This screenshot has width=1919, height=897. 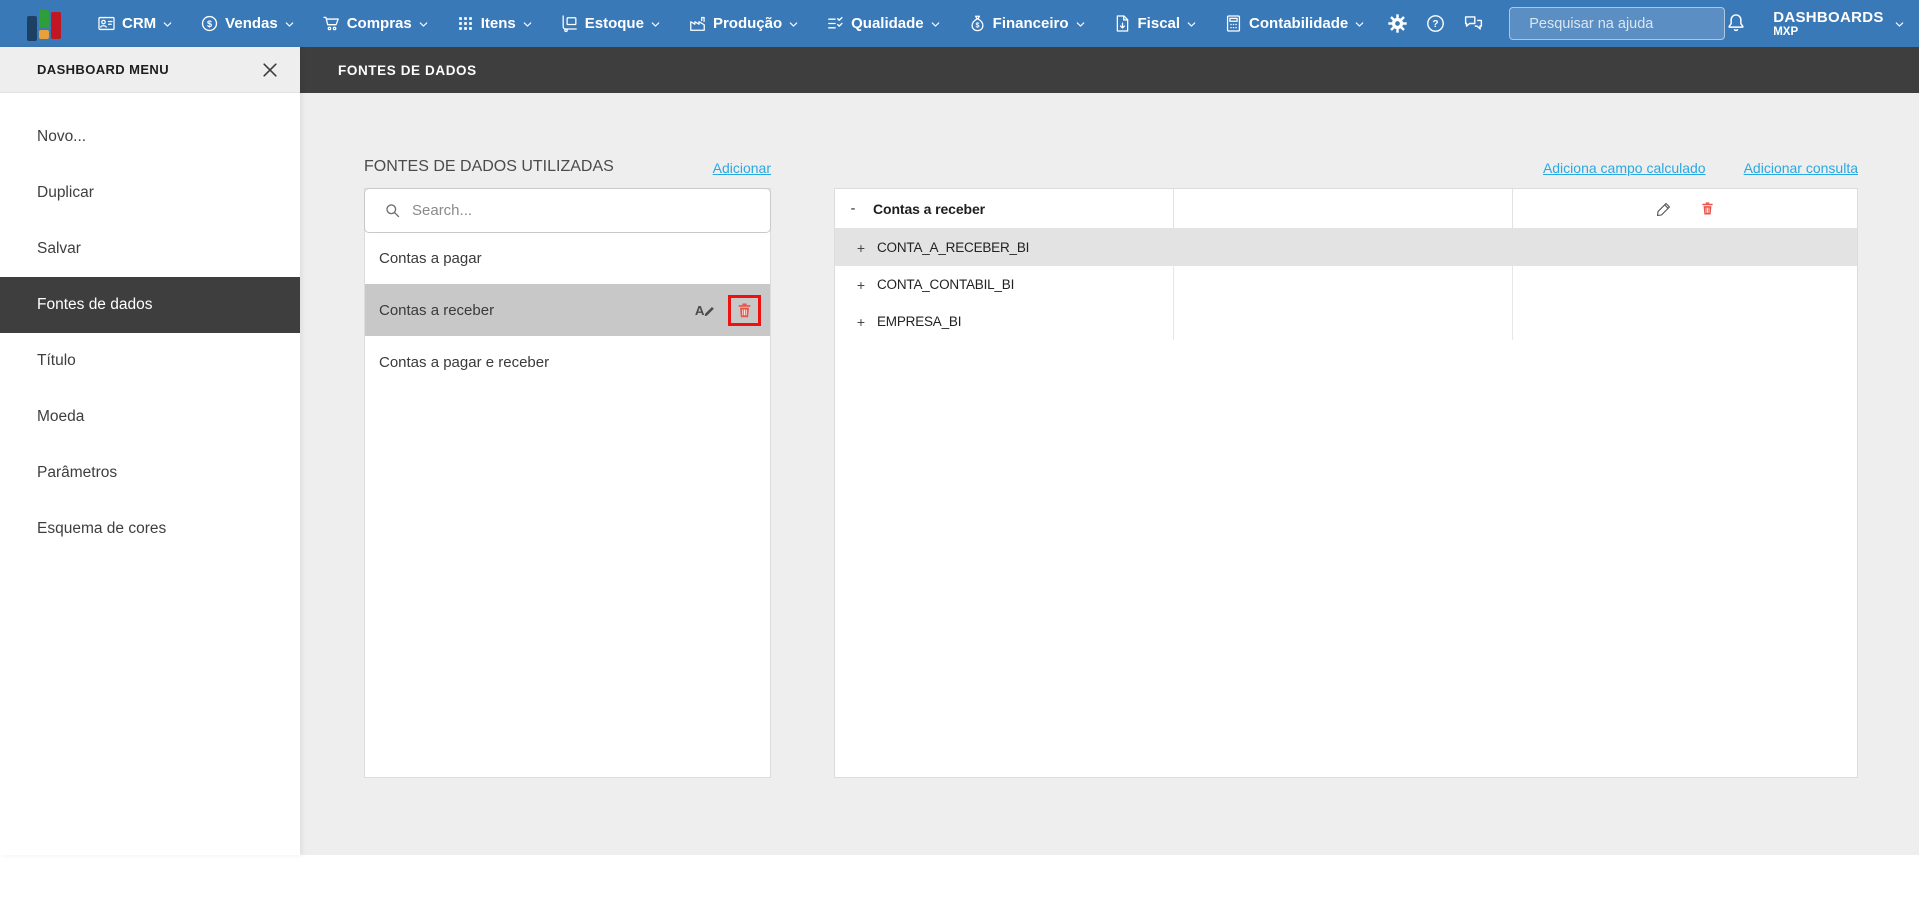 I want to click on tree-root-row: - Contas a receber, so click(x=1346, y=209).